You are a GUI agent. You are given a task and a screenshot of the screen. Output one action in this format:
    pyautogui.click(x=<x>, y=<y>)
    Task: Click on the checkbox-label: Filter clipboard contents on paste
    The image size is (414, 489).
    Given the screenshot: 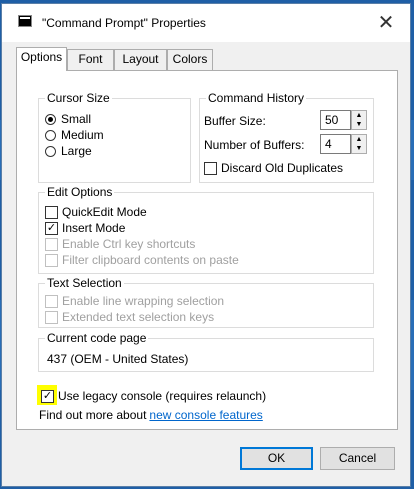 What is the action you would take?
    pyautogui.click(x=150, y=260)
    